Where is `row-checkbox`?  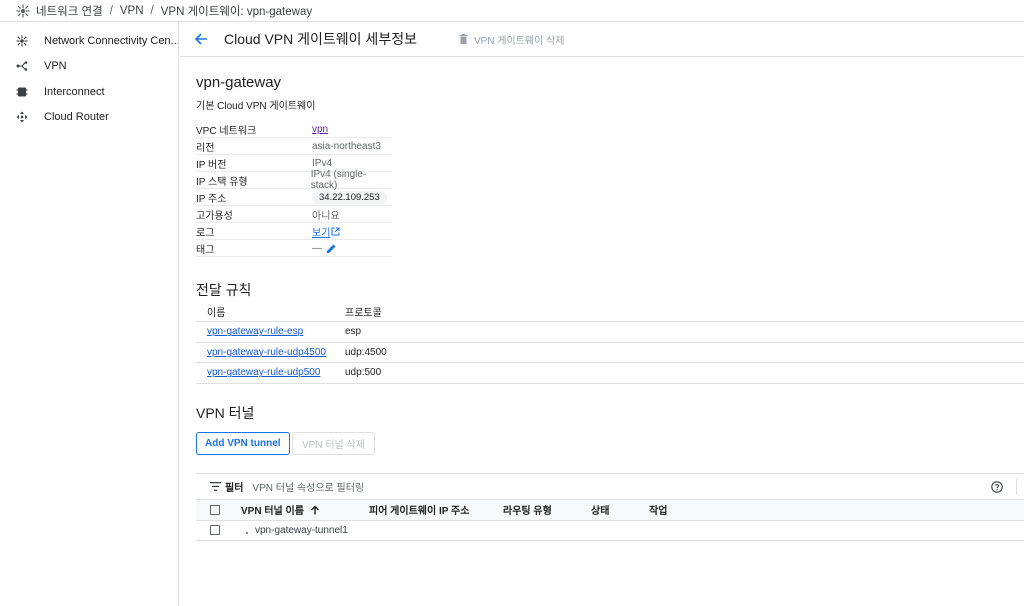
row-checkbox is located at coordinates (215, 530).